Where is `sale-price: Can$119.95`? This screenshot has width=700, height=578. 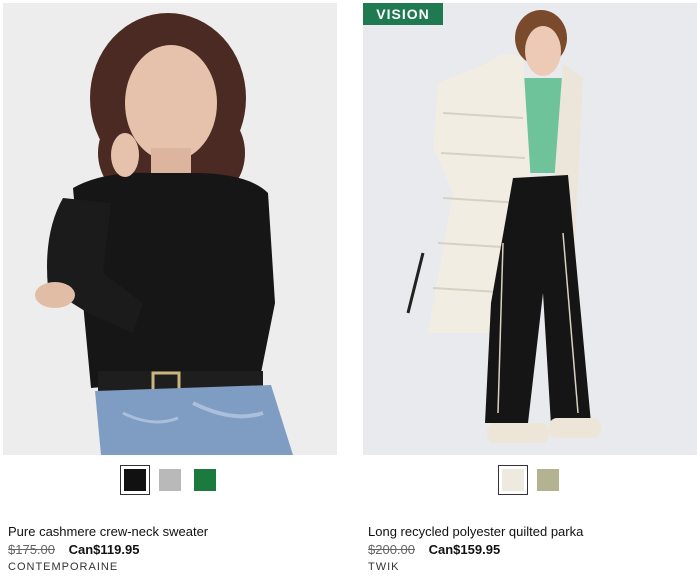 sale-price: Can$119.95 is located at coordinates (104, 549).